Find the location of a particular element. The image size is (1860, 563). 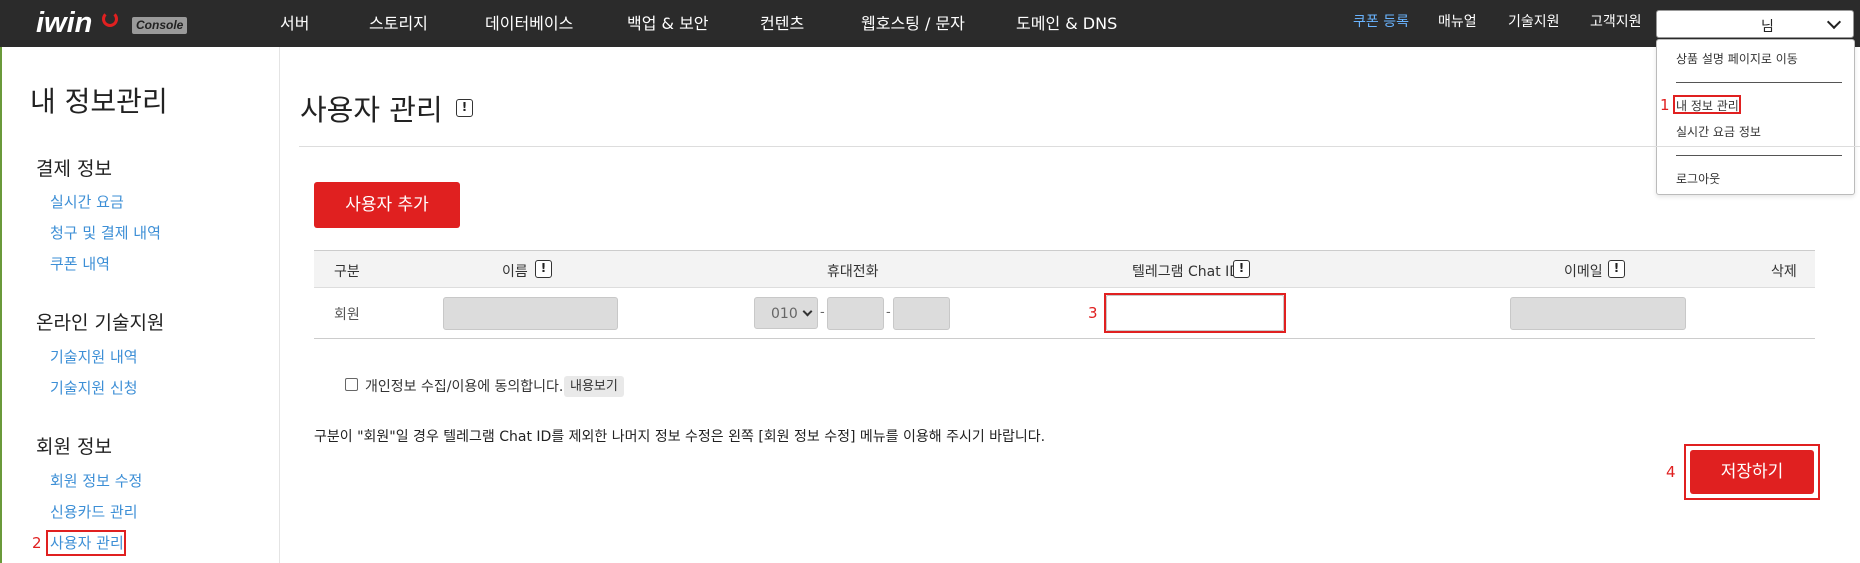

tech-support-link: 기술지원 is located at coordinates (1534, 23).